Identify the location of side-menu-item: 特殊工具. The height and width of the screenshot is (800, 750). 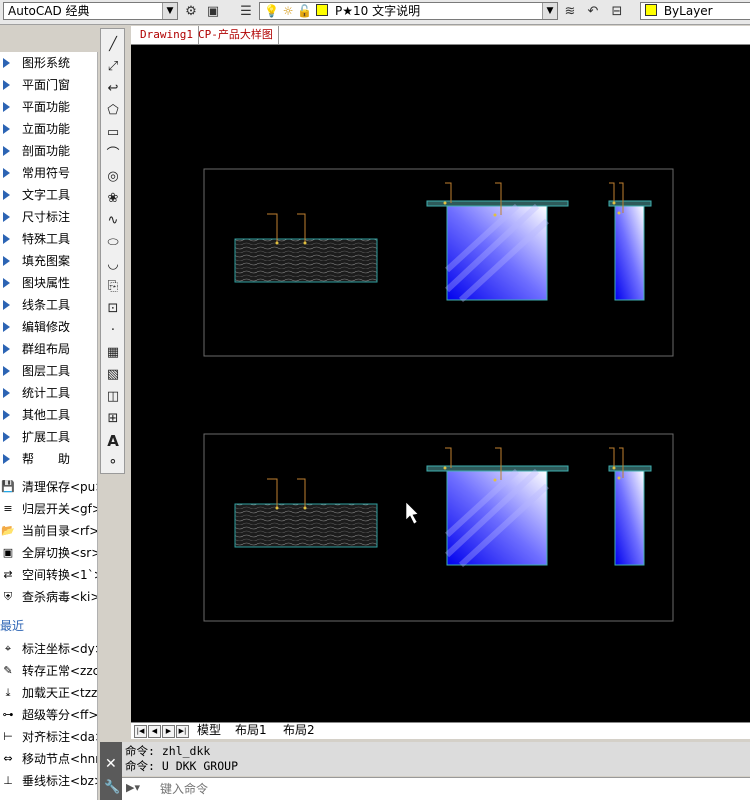
(48, 239).